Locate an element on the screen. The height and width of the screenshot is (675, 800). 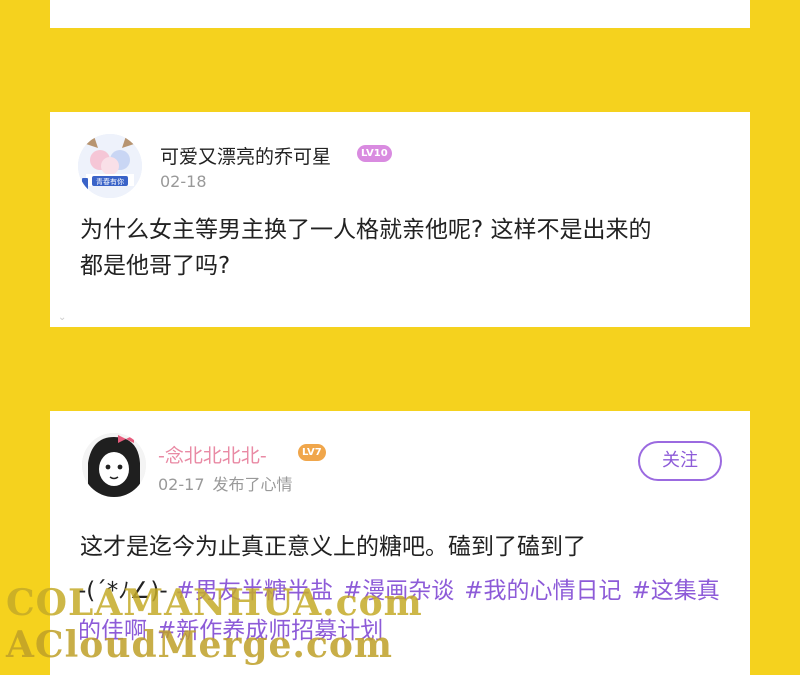
corner-mark-icon: ⌄ is located at coordinates (62, 317).